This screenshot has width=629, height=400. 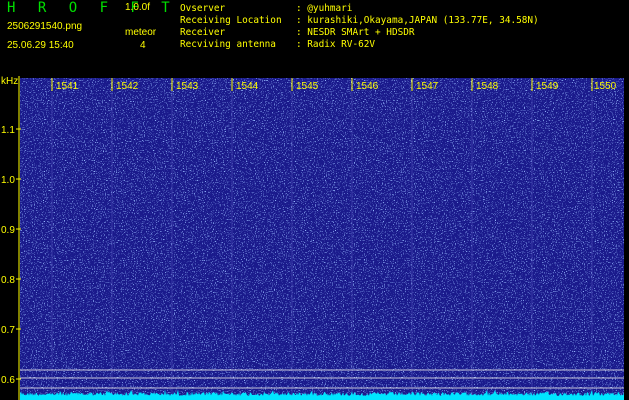 I want to click on y-tick-label: 0.9, so click(x=8, y=230).